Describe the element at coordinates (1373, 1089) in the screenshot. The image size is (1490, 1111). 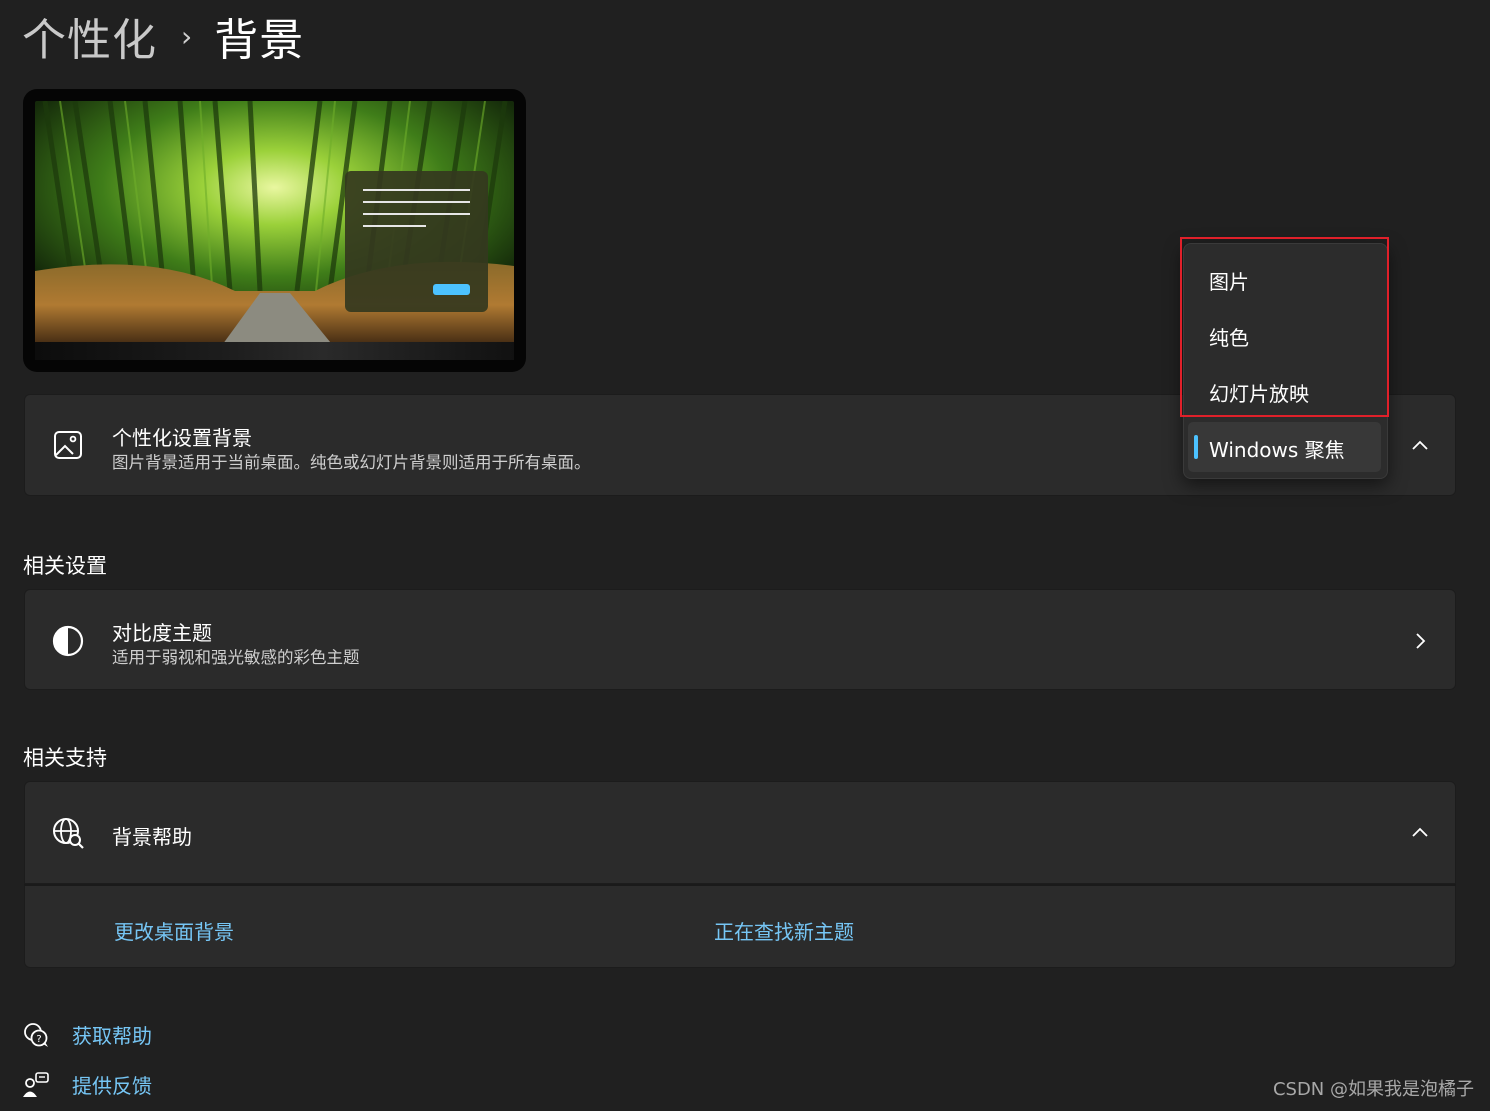
I see `watermark: CSDN @如果我是泡橘子` at that location.